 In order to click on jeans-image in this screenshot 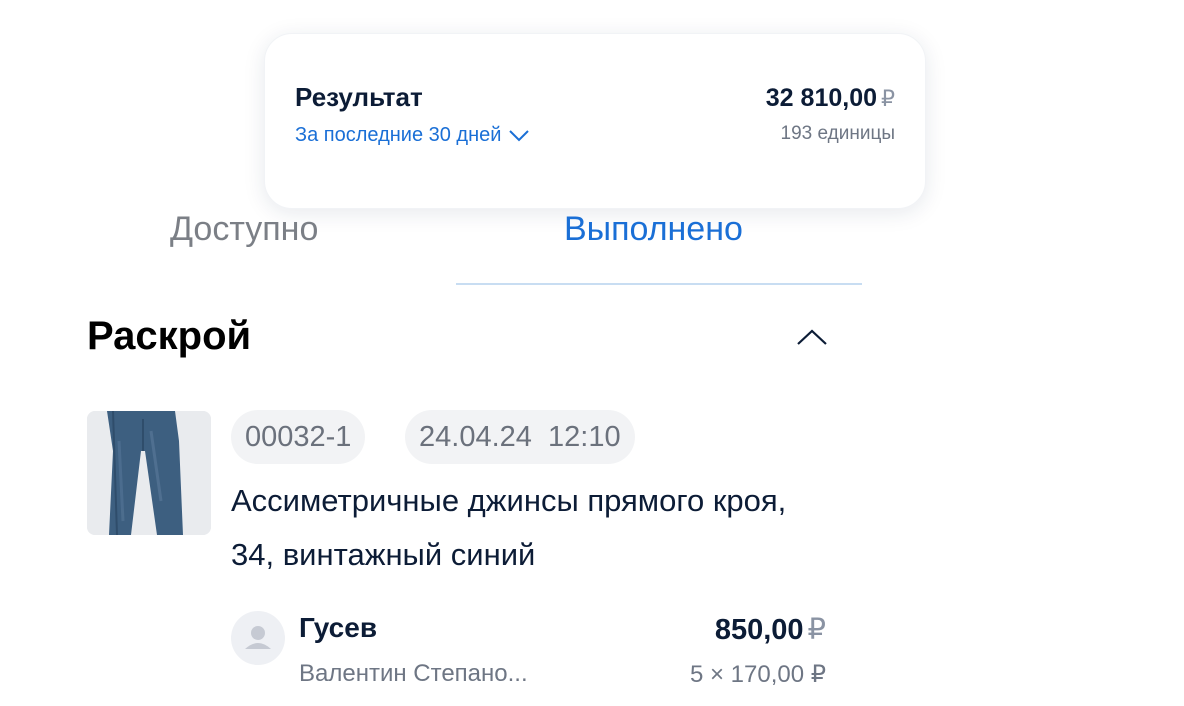, I will do `click(149, 473)`.